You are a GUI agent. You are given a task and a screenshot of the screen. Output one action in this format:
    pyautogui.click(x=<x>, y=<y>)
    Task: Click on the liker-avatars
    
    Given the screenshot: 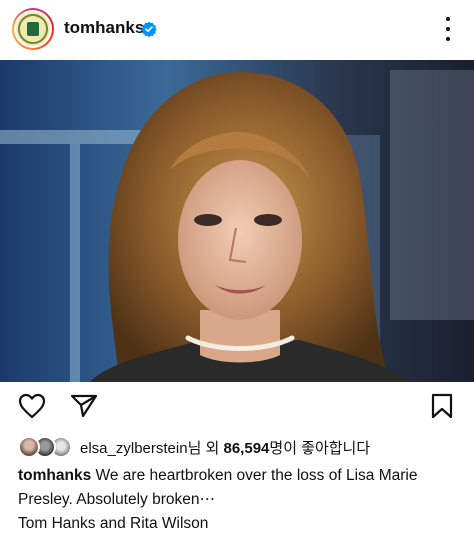 What is the action you would take?
    pyautogui.click(x=47, y=447)
    